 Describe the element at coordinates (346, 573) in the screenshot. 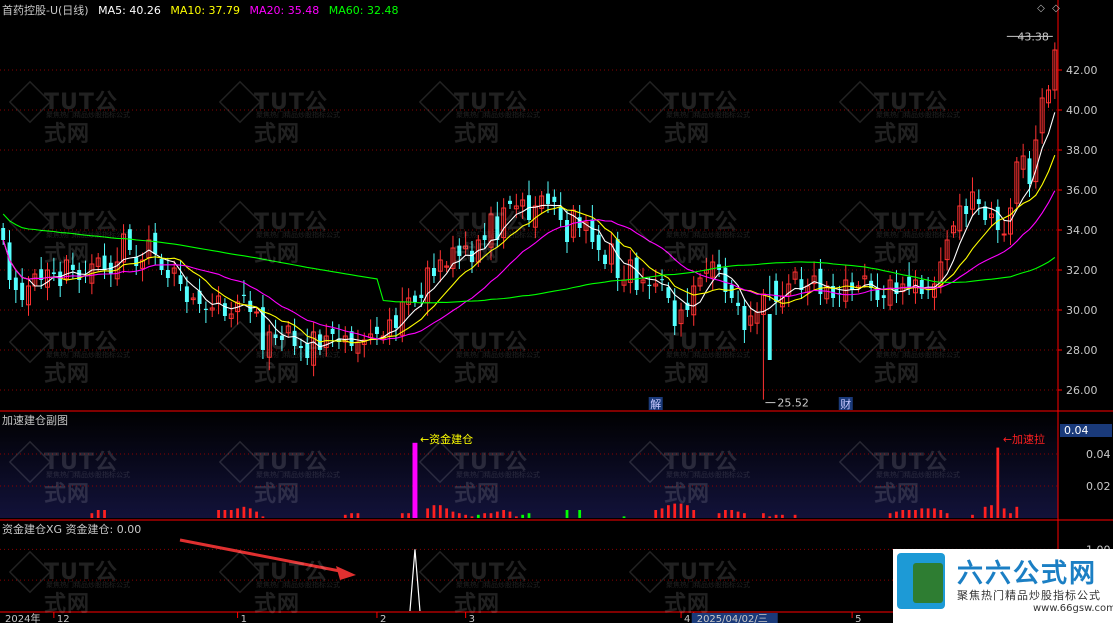

I see `pointer-arrow-head` at that location.